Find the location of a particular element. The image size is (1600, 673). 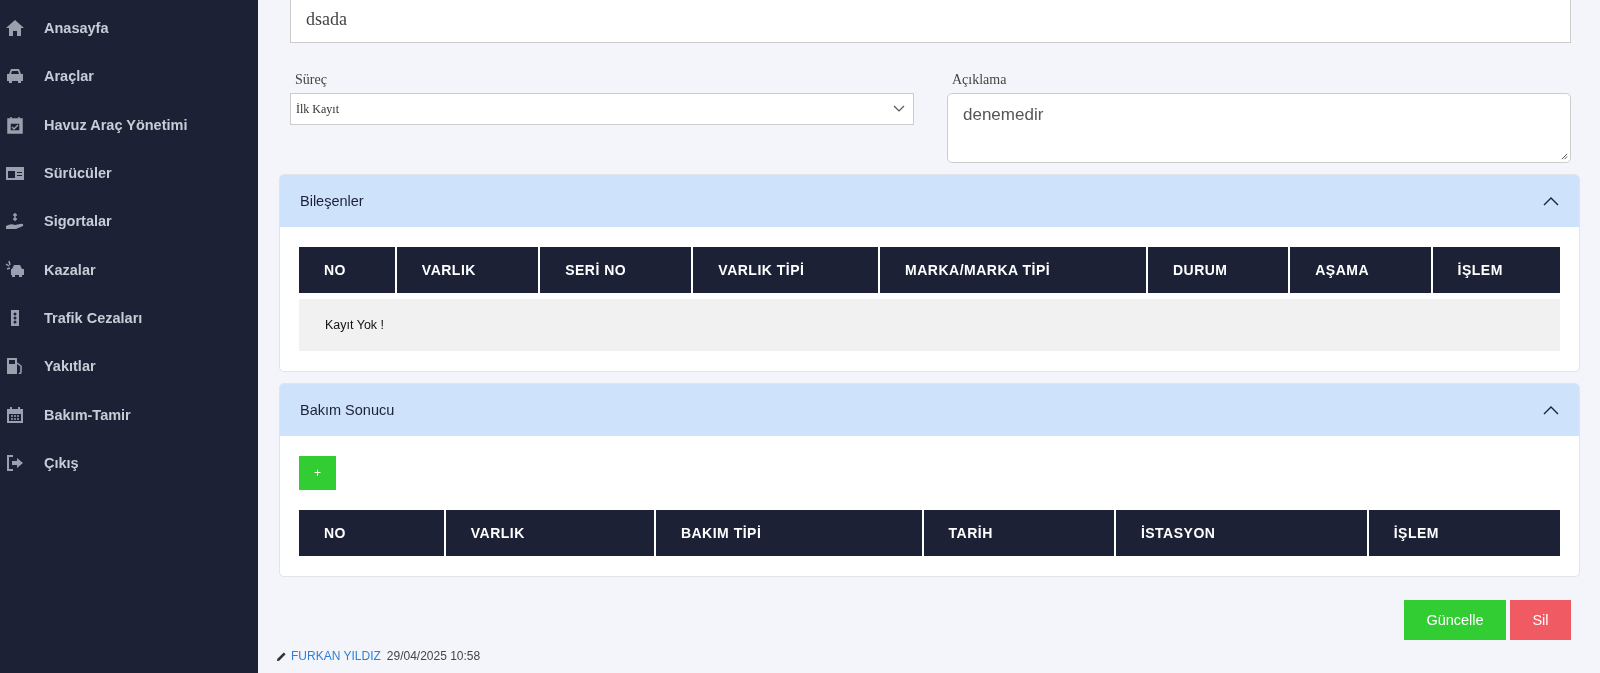

fuel-icon is located at coordinates (15, 366).